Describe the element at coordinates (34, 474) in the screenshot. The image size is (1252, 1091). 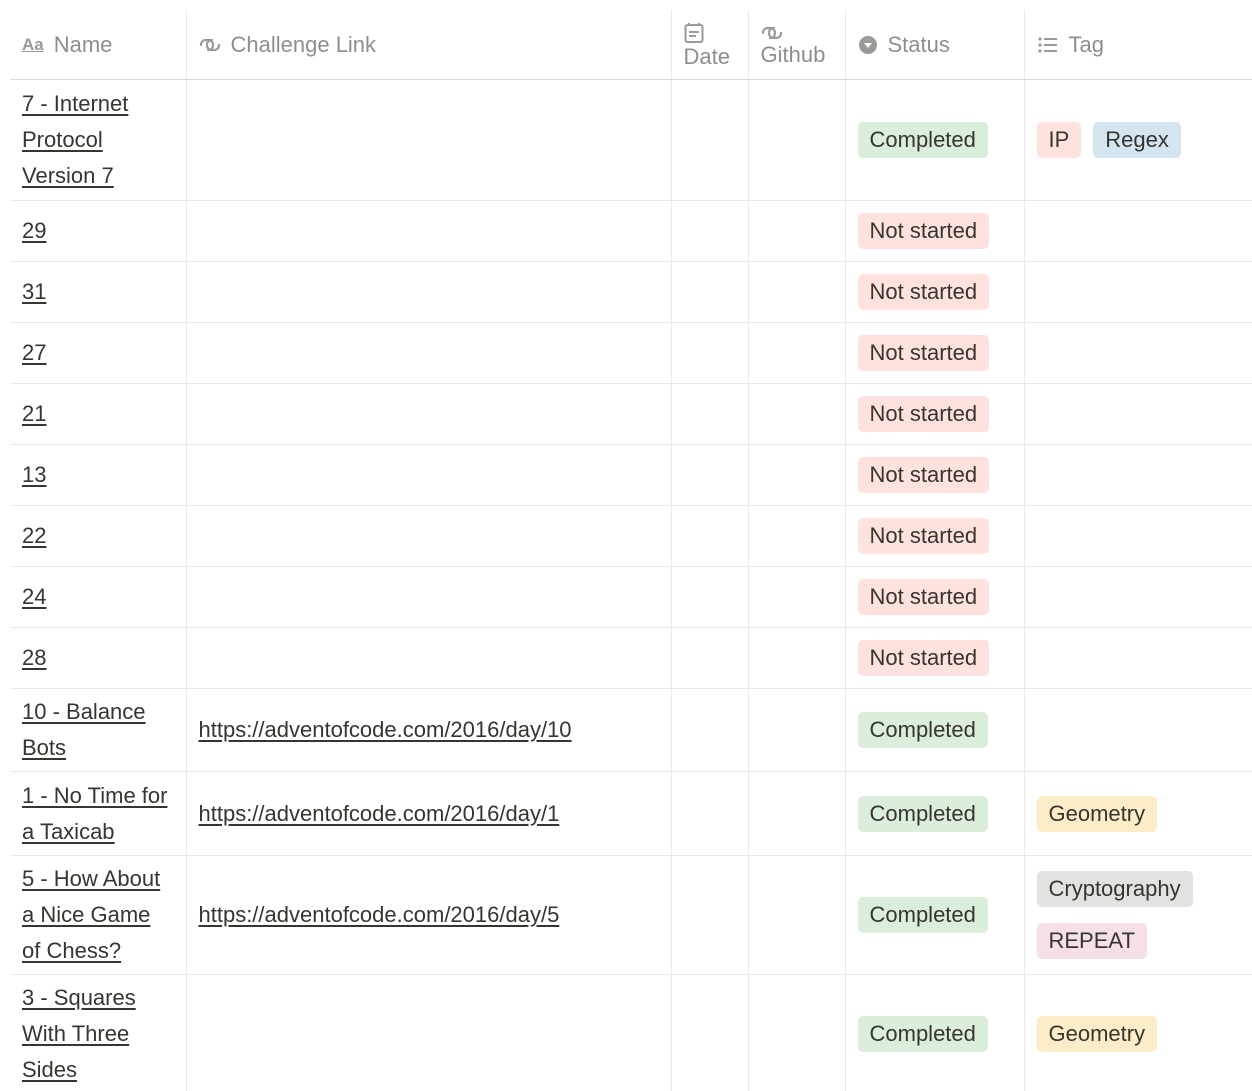
I see `page-link: 13` at that location.